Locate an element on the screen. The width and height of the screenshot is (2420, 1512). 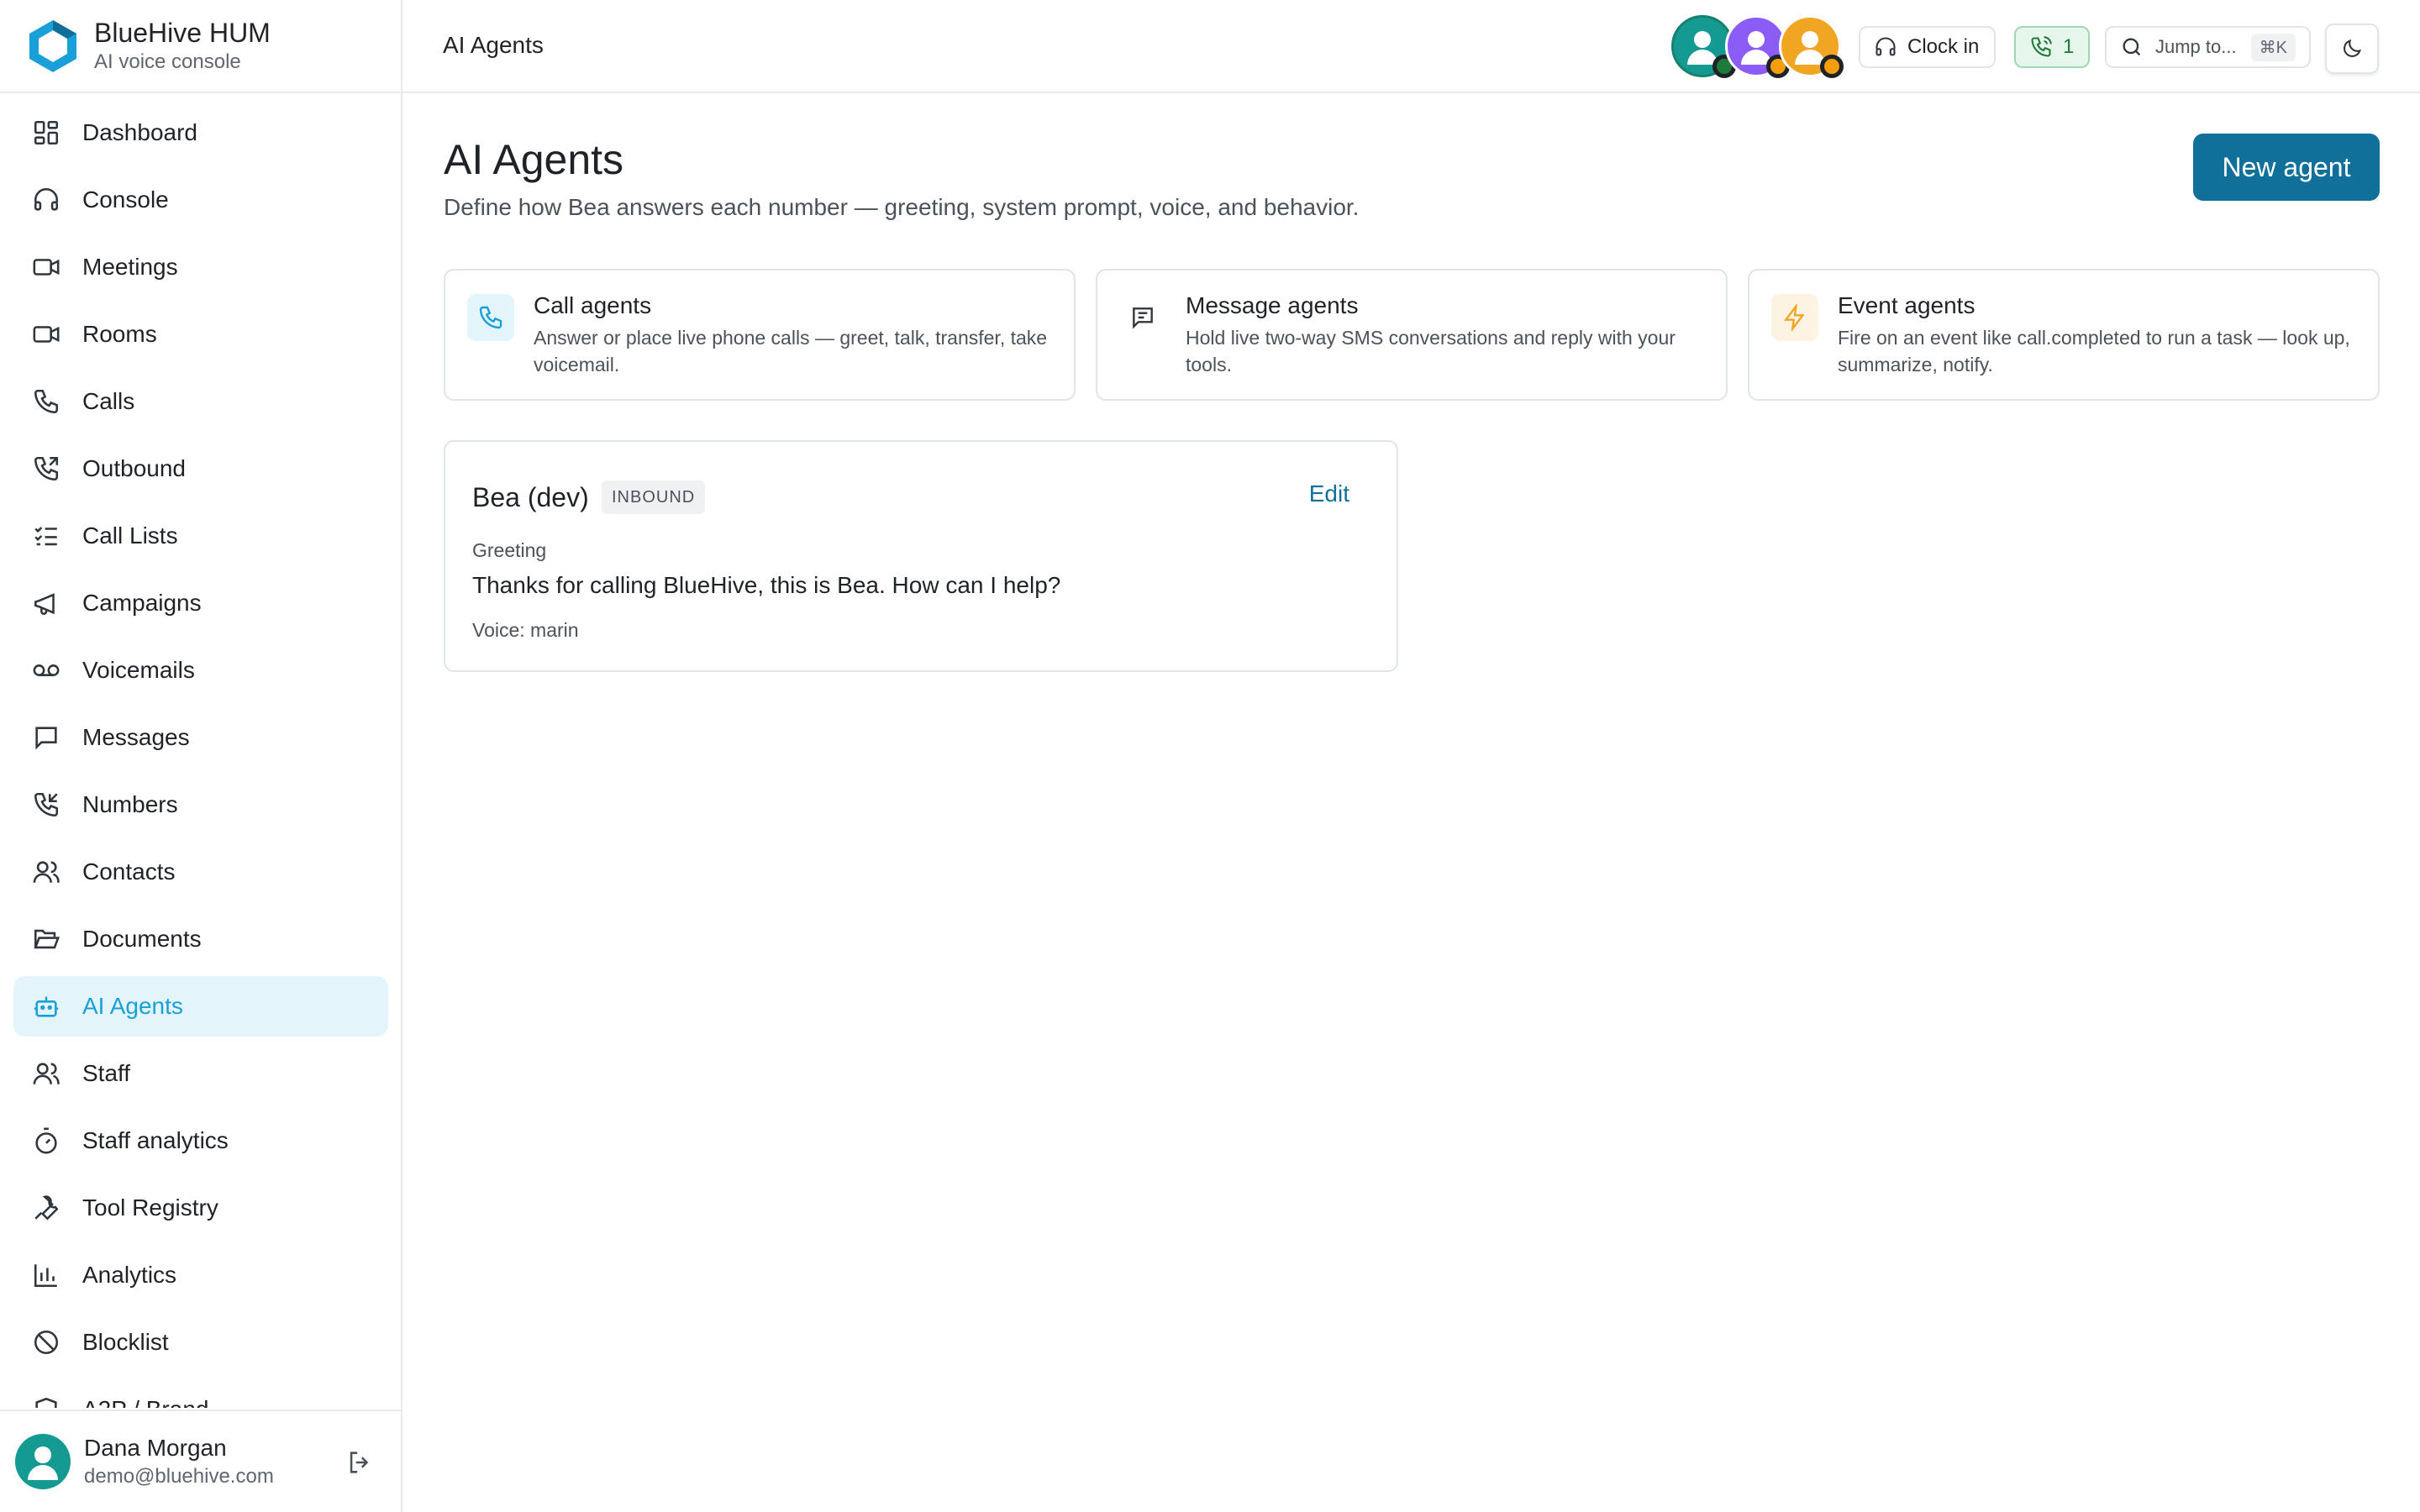
logout-icon is located at coordinates (359, 1462).